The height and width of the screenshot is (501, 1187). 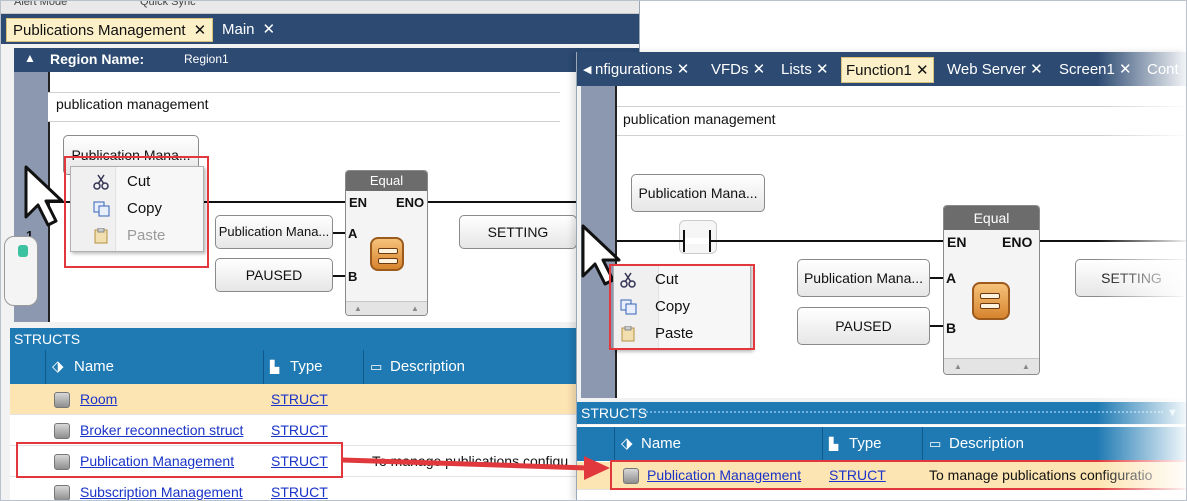 I want to click on tab-function1: Function1 ✕, so click(x=887, y=70).